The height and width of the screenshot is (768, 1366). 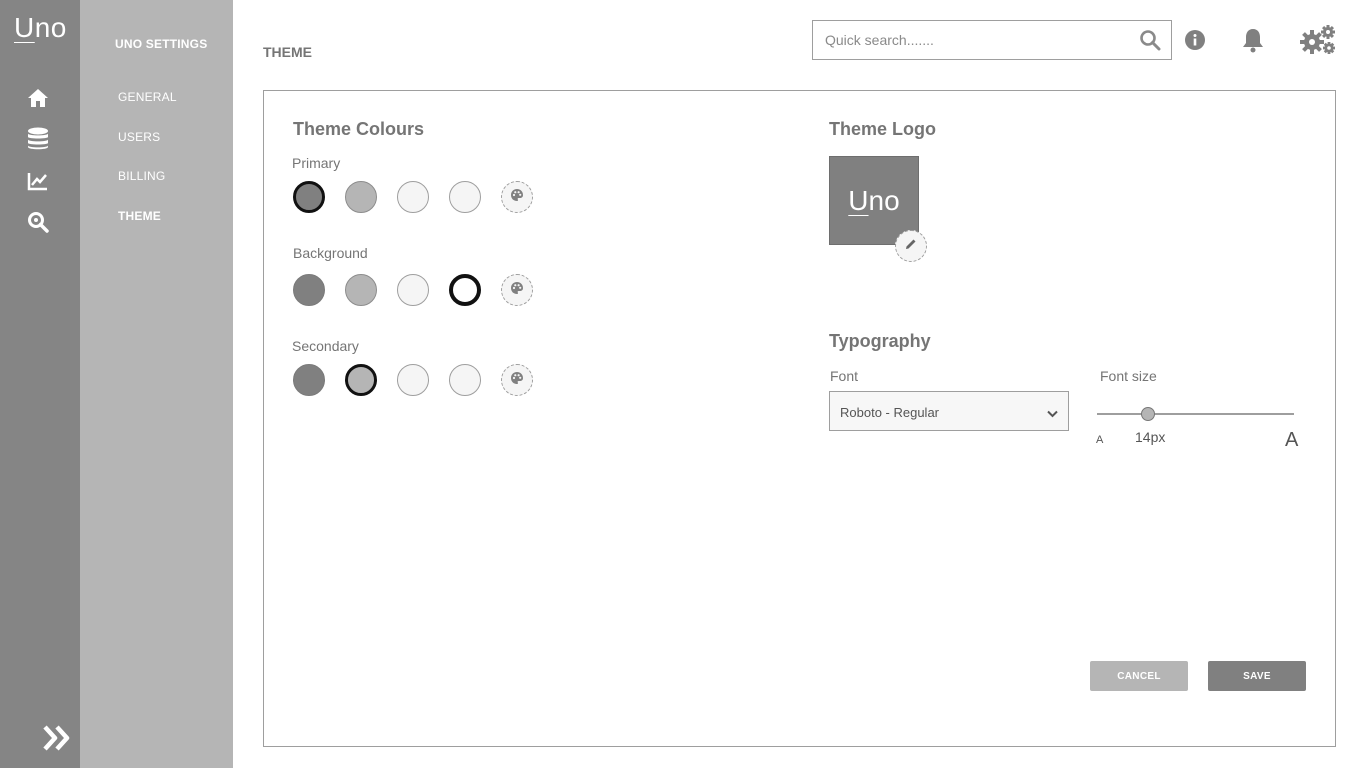 What do you see at coordinates (1100, 440) in the screenshot?
I see `font-size-min-label: A` at bounding box center [1100, 440].